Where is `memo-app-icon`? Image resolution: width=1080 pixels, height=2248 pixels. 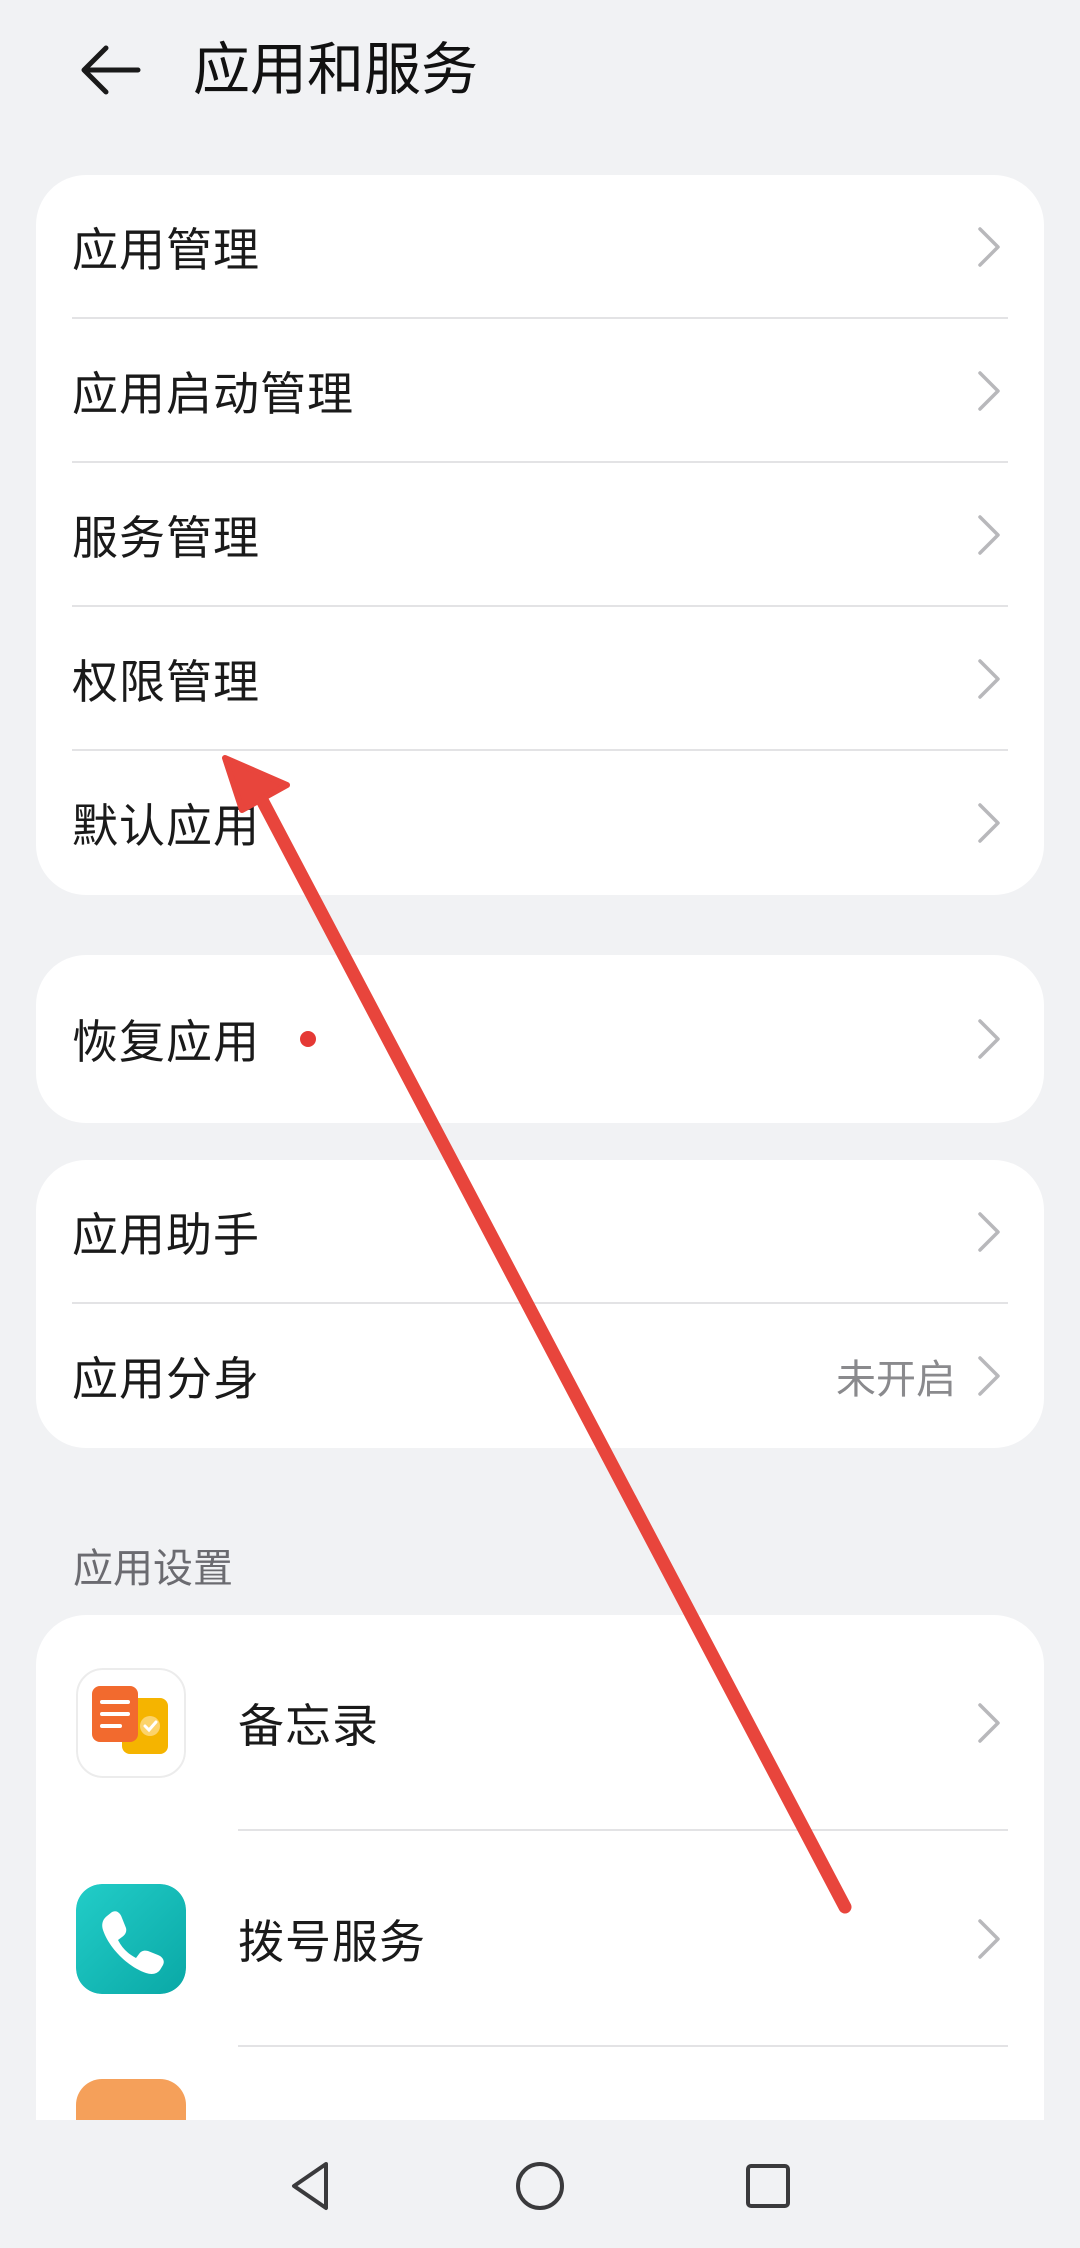
memo-app-icon is located at coordinates (131, 1723).